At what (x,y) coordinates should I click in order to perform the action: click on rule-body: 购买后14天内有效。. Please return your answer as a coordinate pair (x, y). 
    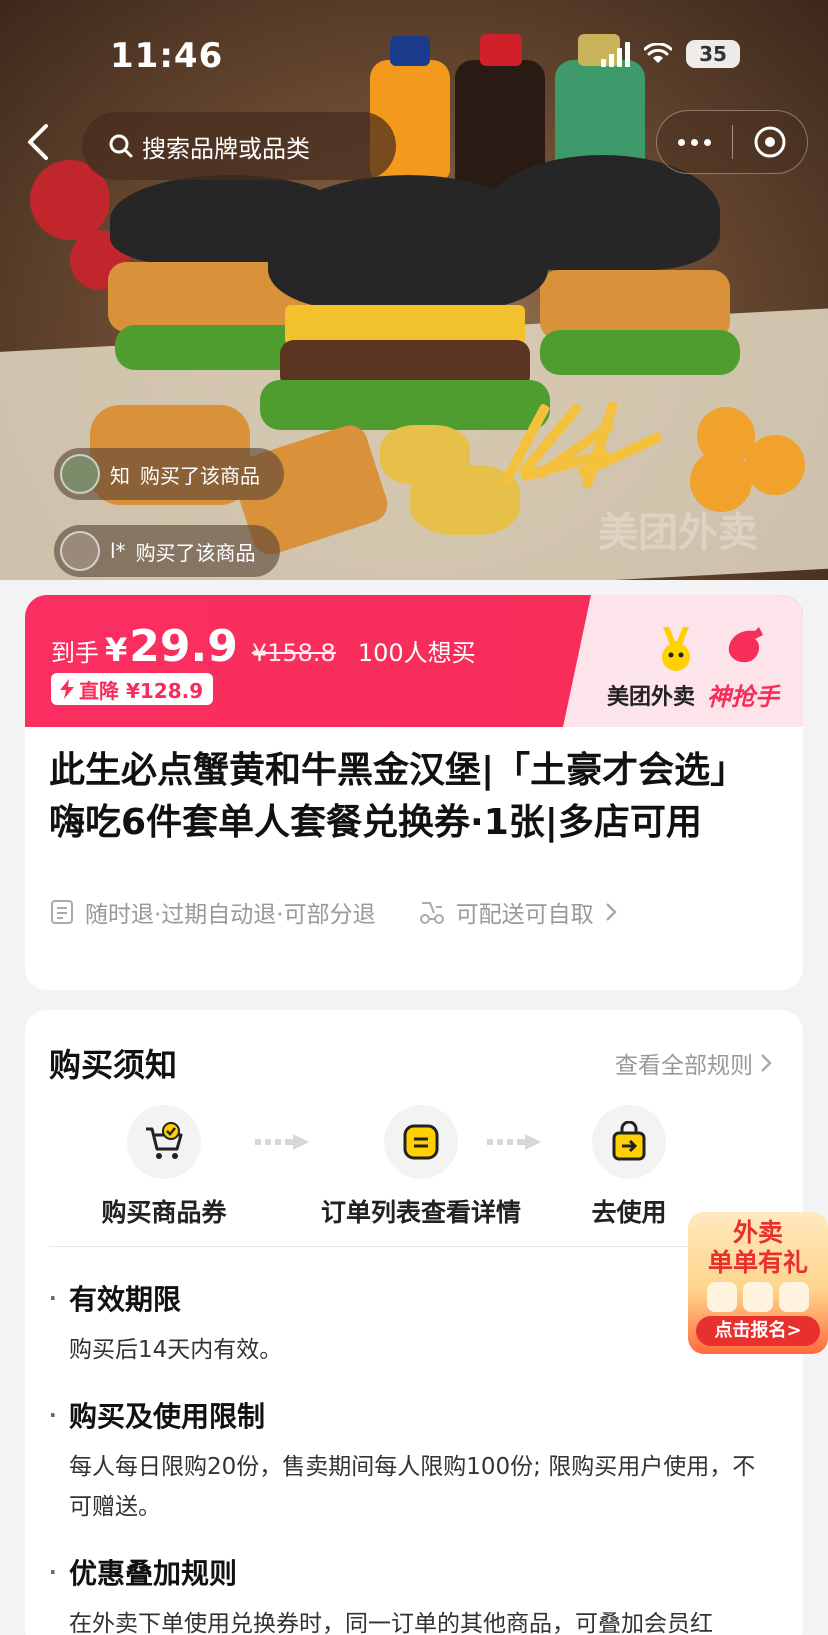
    Looking at the image, I should click on (176, 1350).